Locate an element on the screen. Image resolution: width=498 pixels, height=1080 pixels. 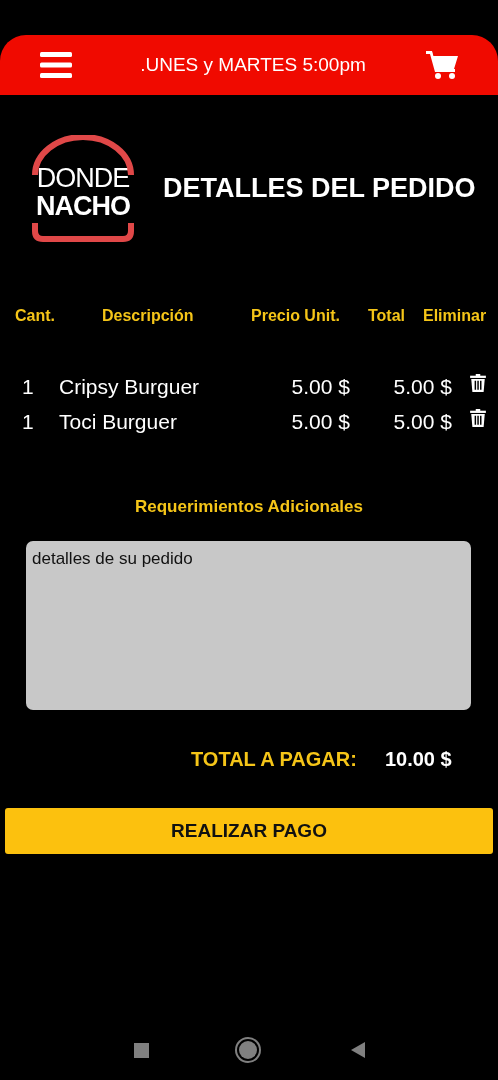
column-header: Cant. is located at coordinates (35, 316).